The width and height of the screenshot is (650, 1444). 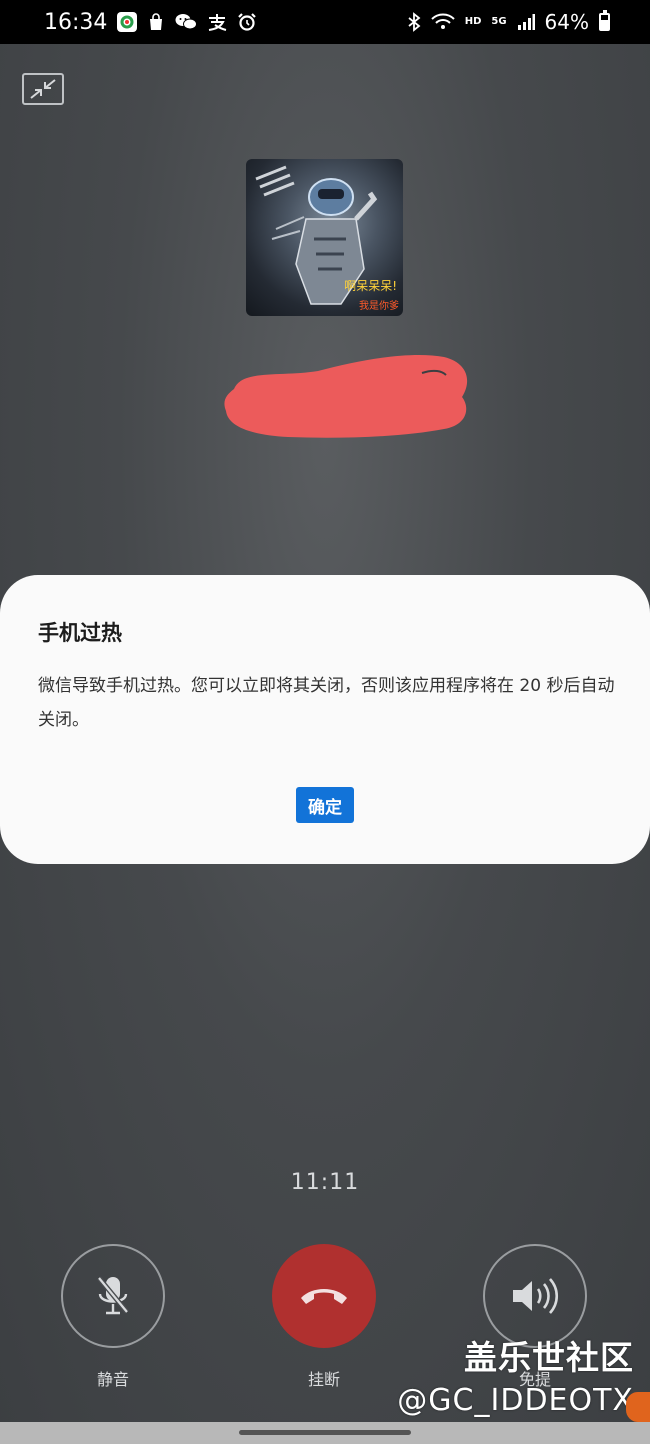 I want to click on network-hd-label: HD, so click(x=473, y=21).